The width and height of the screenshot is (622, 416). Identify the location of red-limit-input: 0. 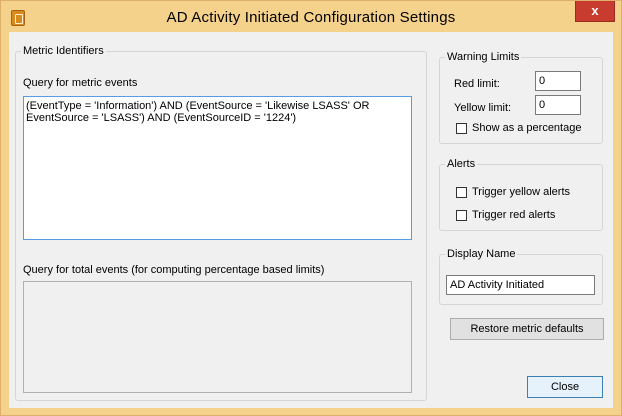
(558, 81).